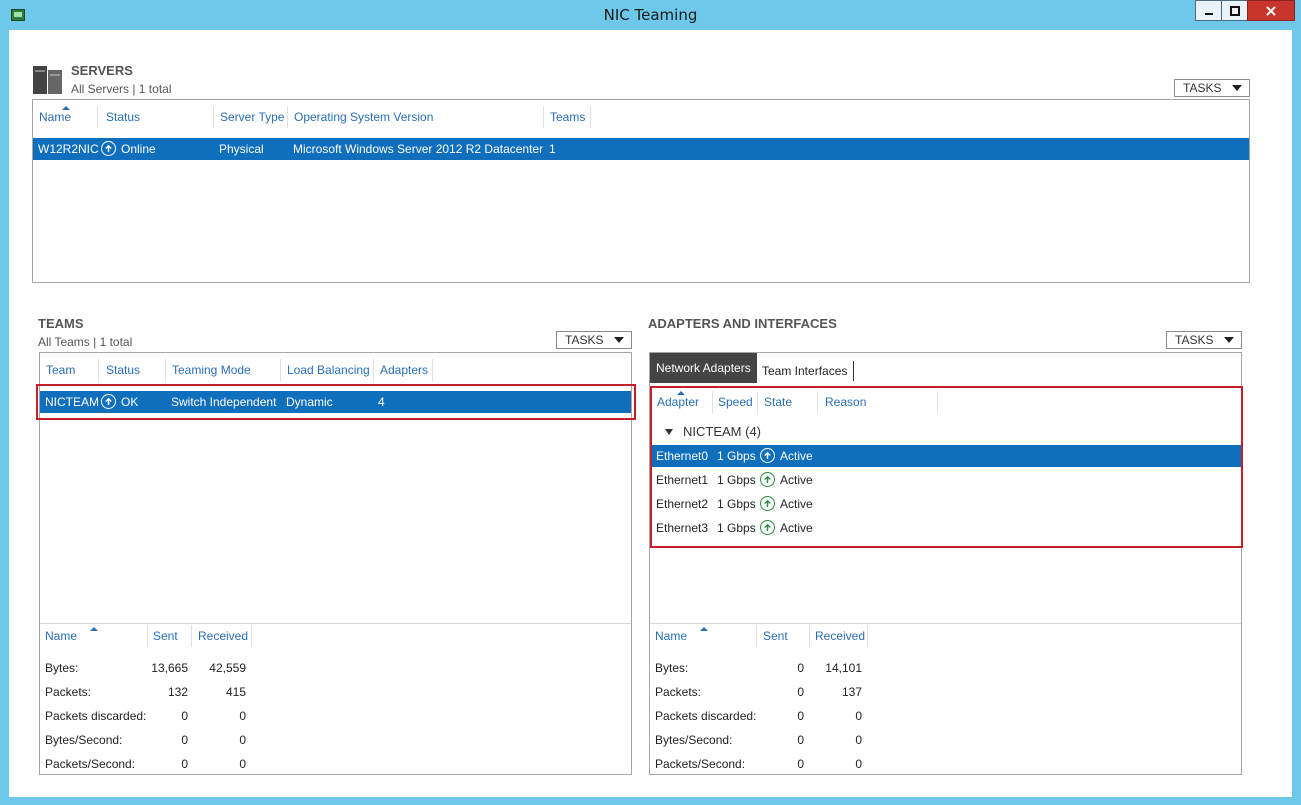 Image resolution: width=1301 pixels, height=805 pixels. What do you see at coordinates (851, 692) in the screenshot?
I see `stat-received: 137` at bounding box center [851, 692].